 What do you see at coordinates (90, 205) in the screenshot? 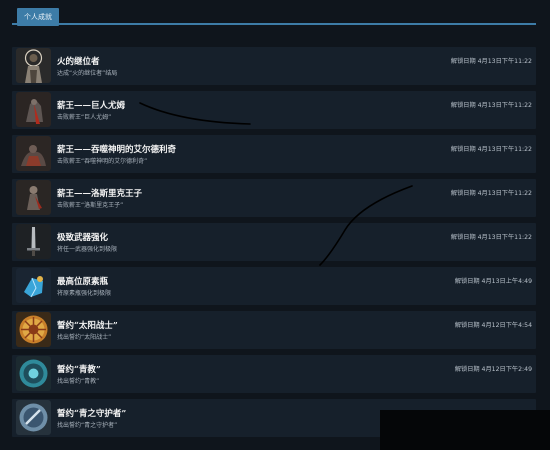
I see `achievement-description: 击败薪王“洛斯里克王子”` at bounding box center [90, 205].